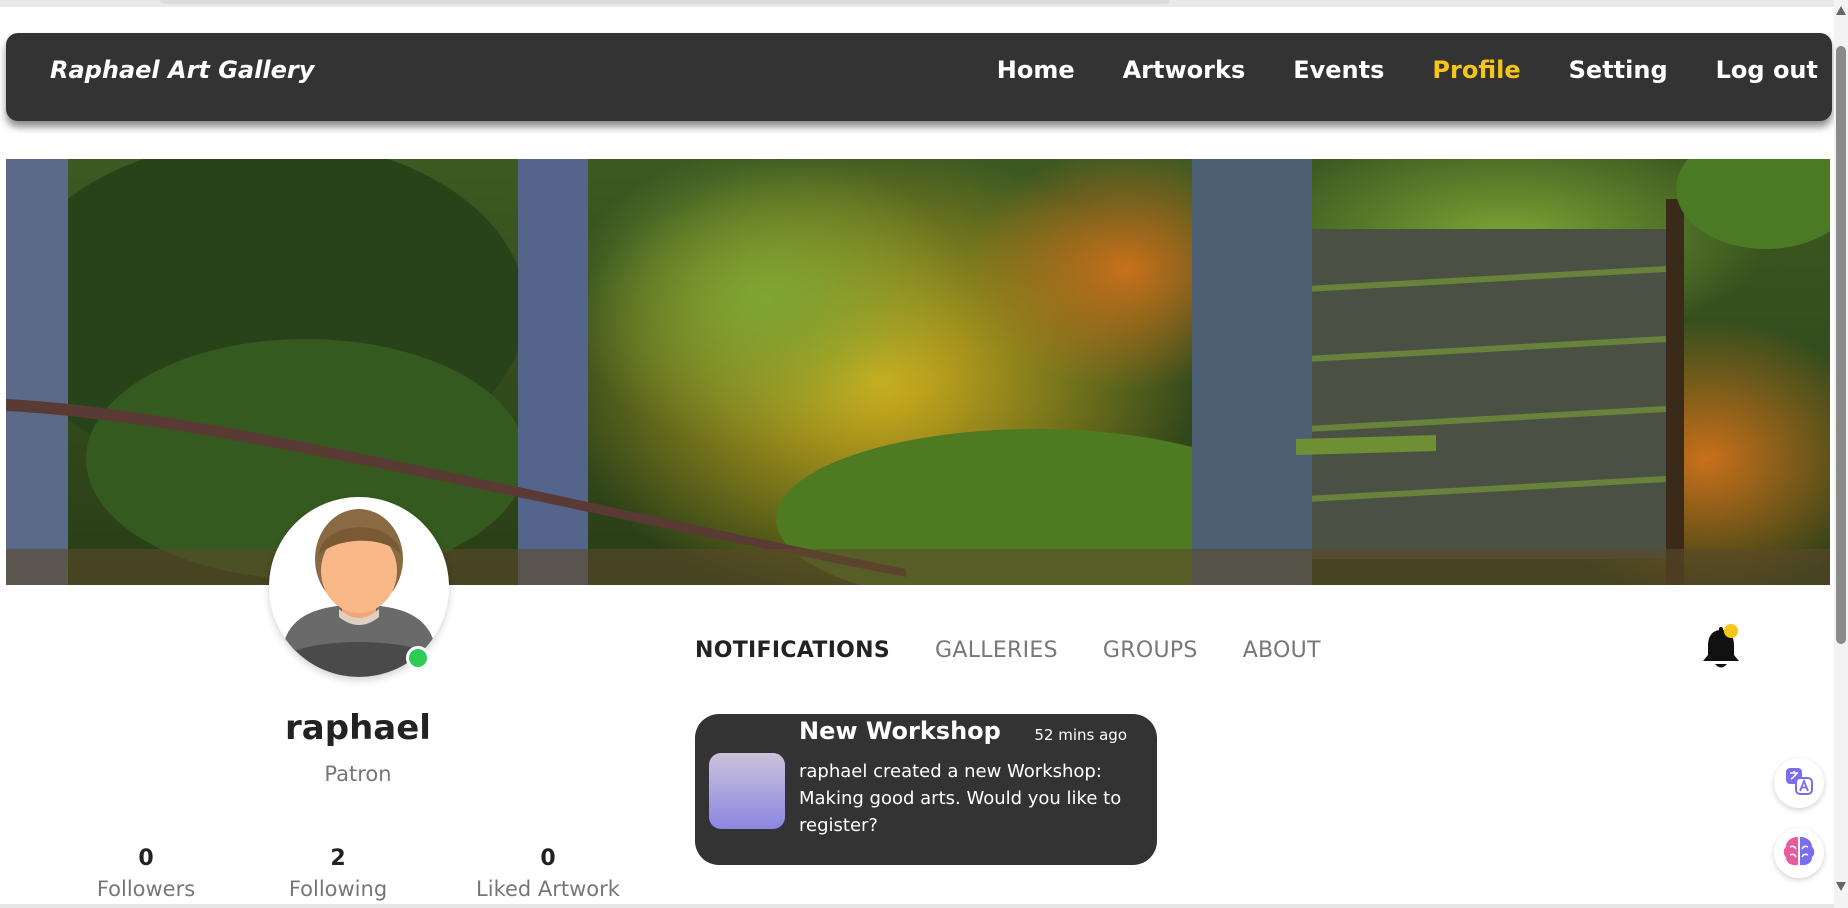  I want to click on address-strip, so click(665, 2).